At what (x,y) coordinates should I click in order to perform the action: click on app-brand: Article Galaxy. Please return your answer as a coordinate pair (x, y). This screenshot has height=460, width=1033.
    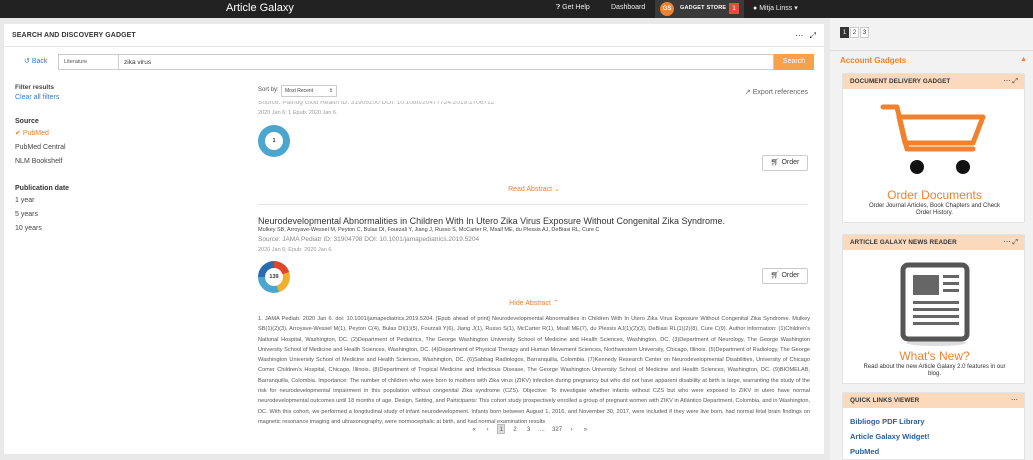
    Looking at the image, I should click on (260, 8).